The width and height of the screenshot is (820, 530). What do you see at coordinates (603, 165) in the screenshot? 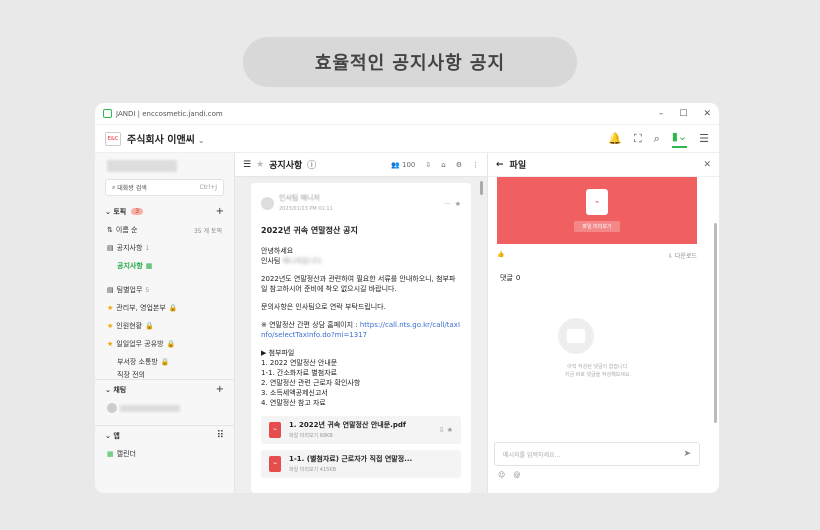
I see `file-panel-header: ← 파일 ✕` at bounding box center [603, 165].